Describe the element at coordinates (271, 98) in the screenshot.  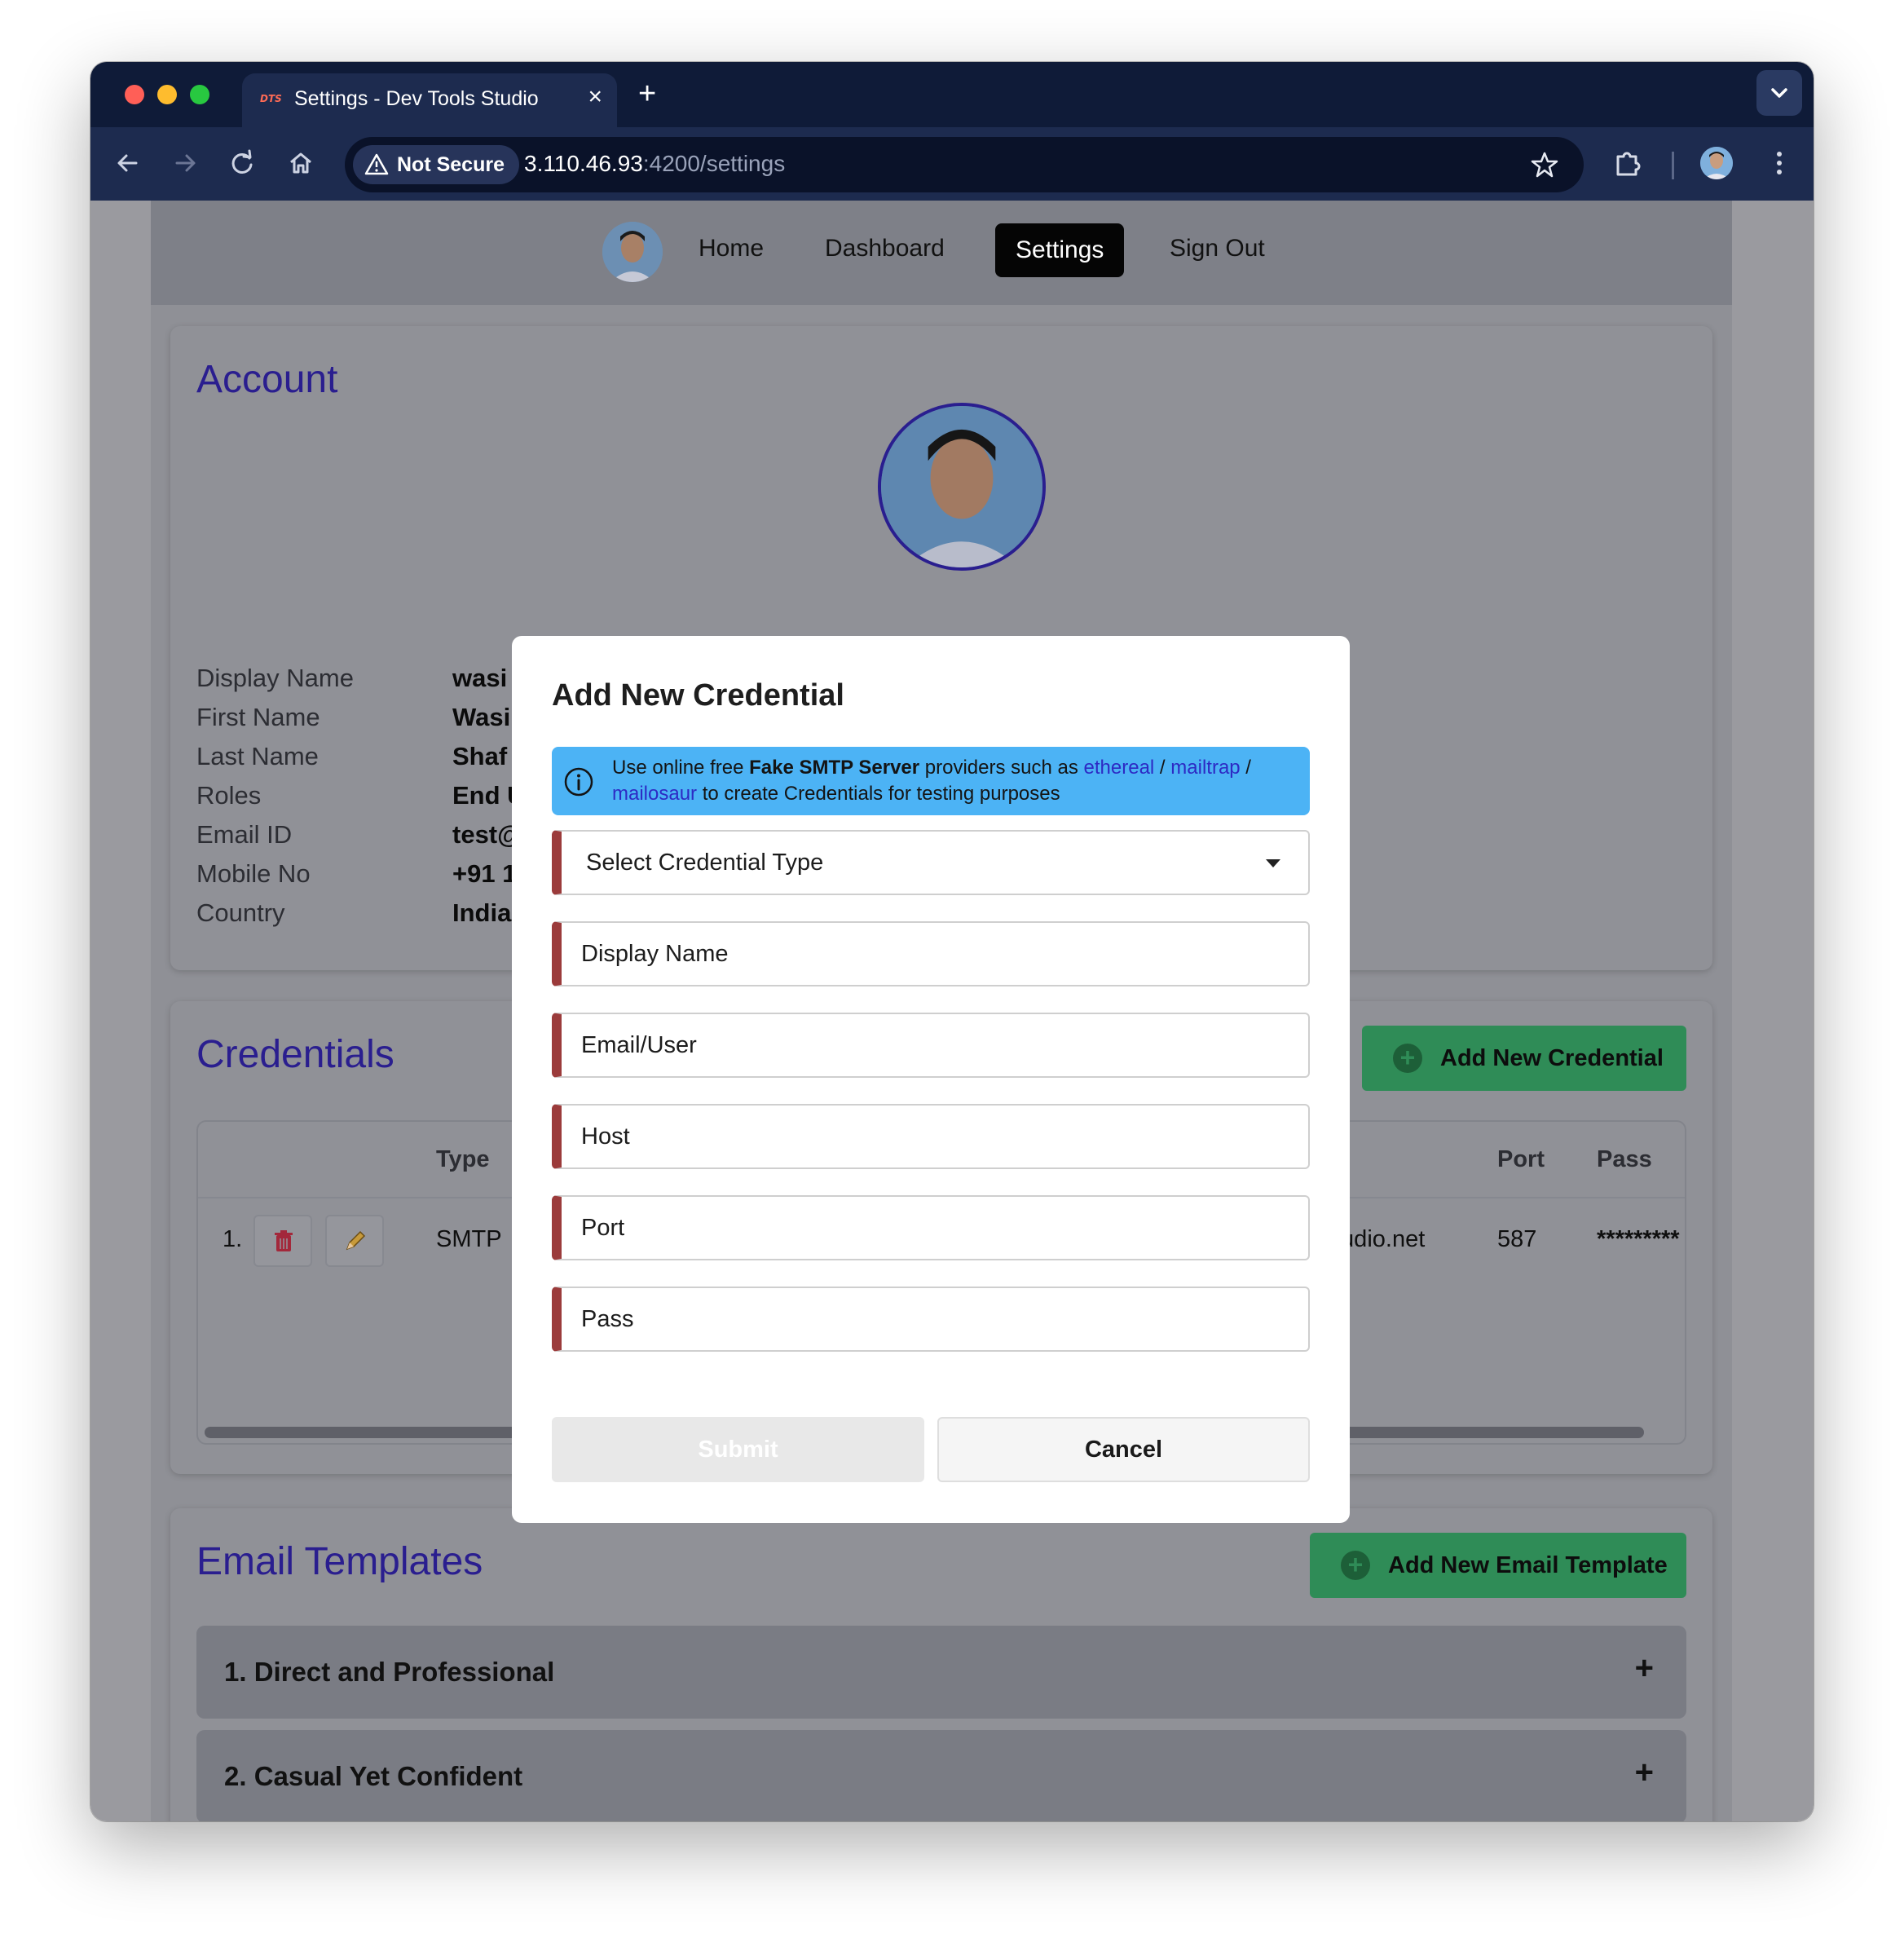
I see `tab-favicon-icon: DTS` at that location.